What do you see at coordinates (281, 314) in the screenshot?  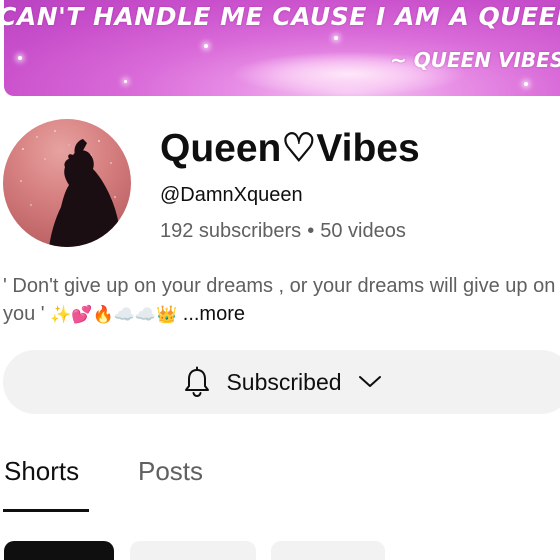 I see `description-line: you ' ✨💕🔥☁️☁️👑 ...more` at bounding box center [281, 314].